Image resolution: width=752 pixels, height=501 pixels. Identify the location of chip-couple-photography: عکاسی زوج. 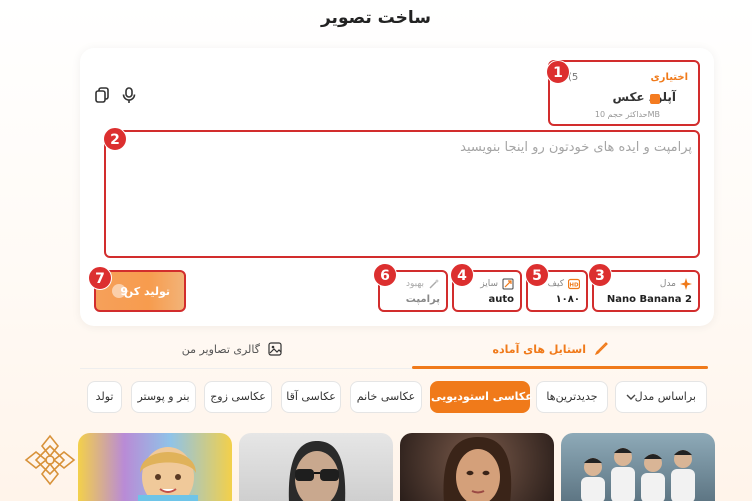
(238, 397).